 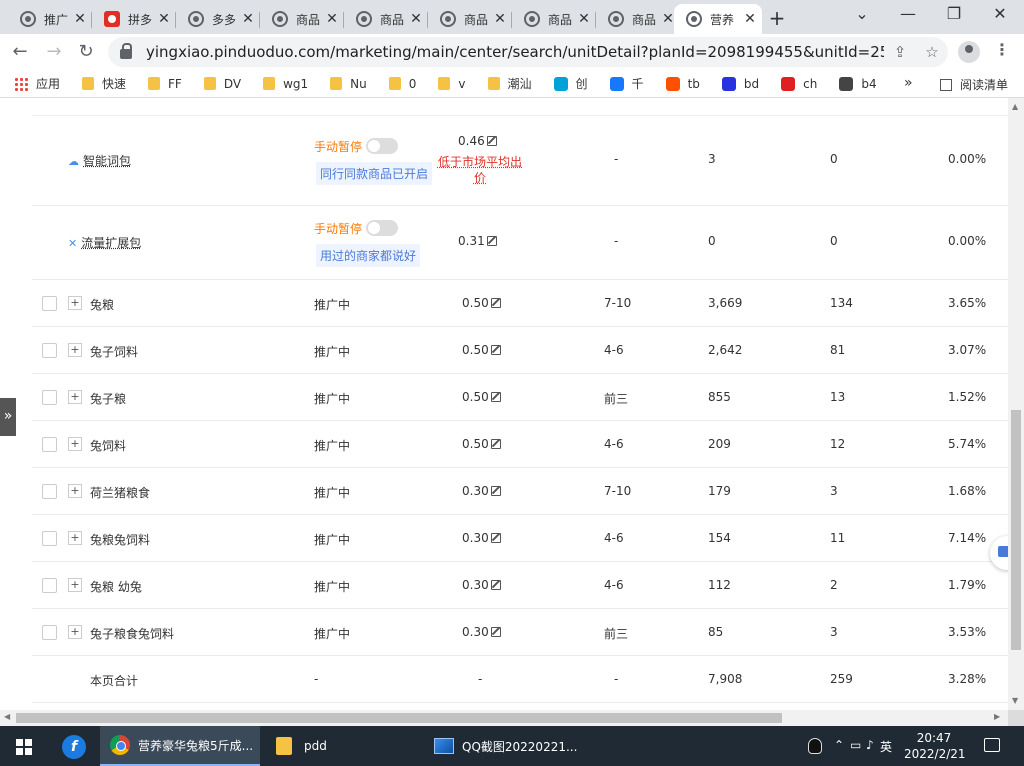 I want to click on bookmarks-overflow-icon: », so click(x=908, y=83).